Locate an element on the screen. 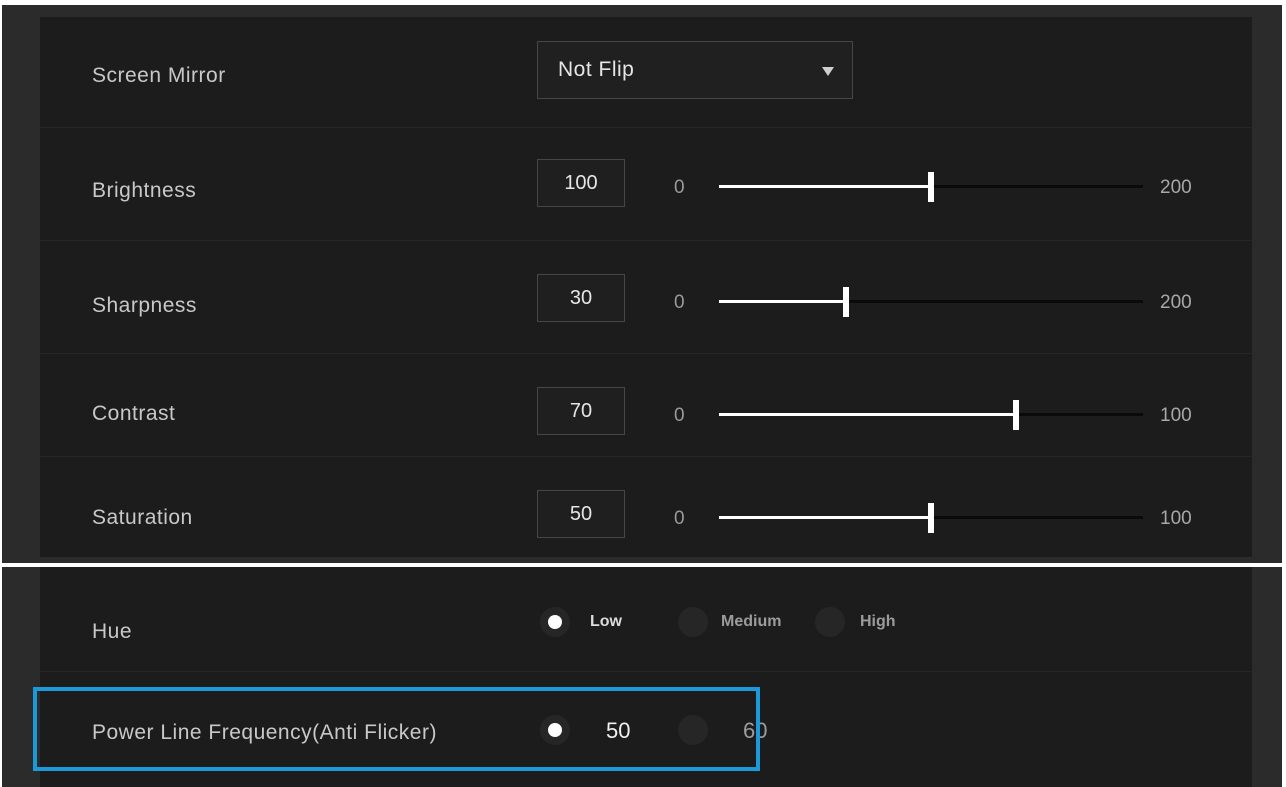 This screenshot has height=787, width=1286. hue-label: Hue is located at coordinates (112, 631).